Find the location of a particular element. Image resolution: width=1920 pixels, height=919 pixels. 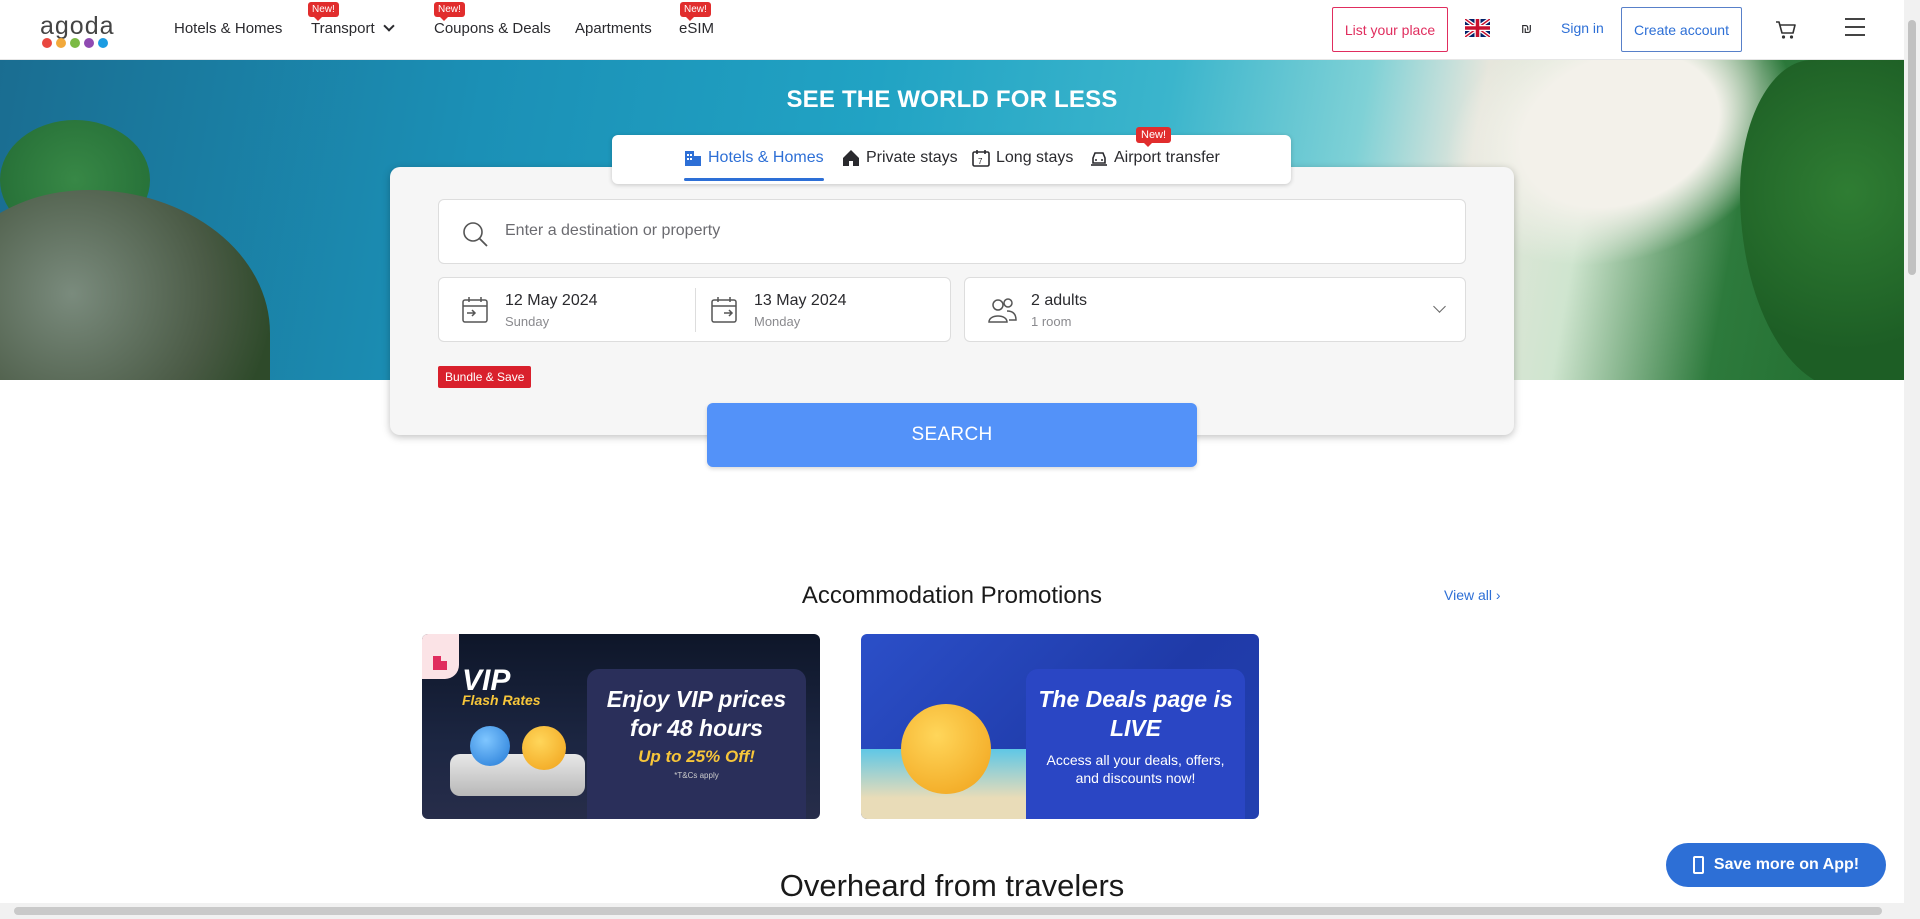

destination-field is located at coordinates (952, 231).